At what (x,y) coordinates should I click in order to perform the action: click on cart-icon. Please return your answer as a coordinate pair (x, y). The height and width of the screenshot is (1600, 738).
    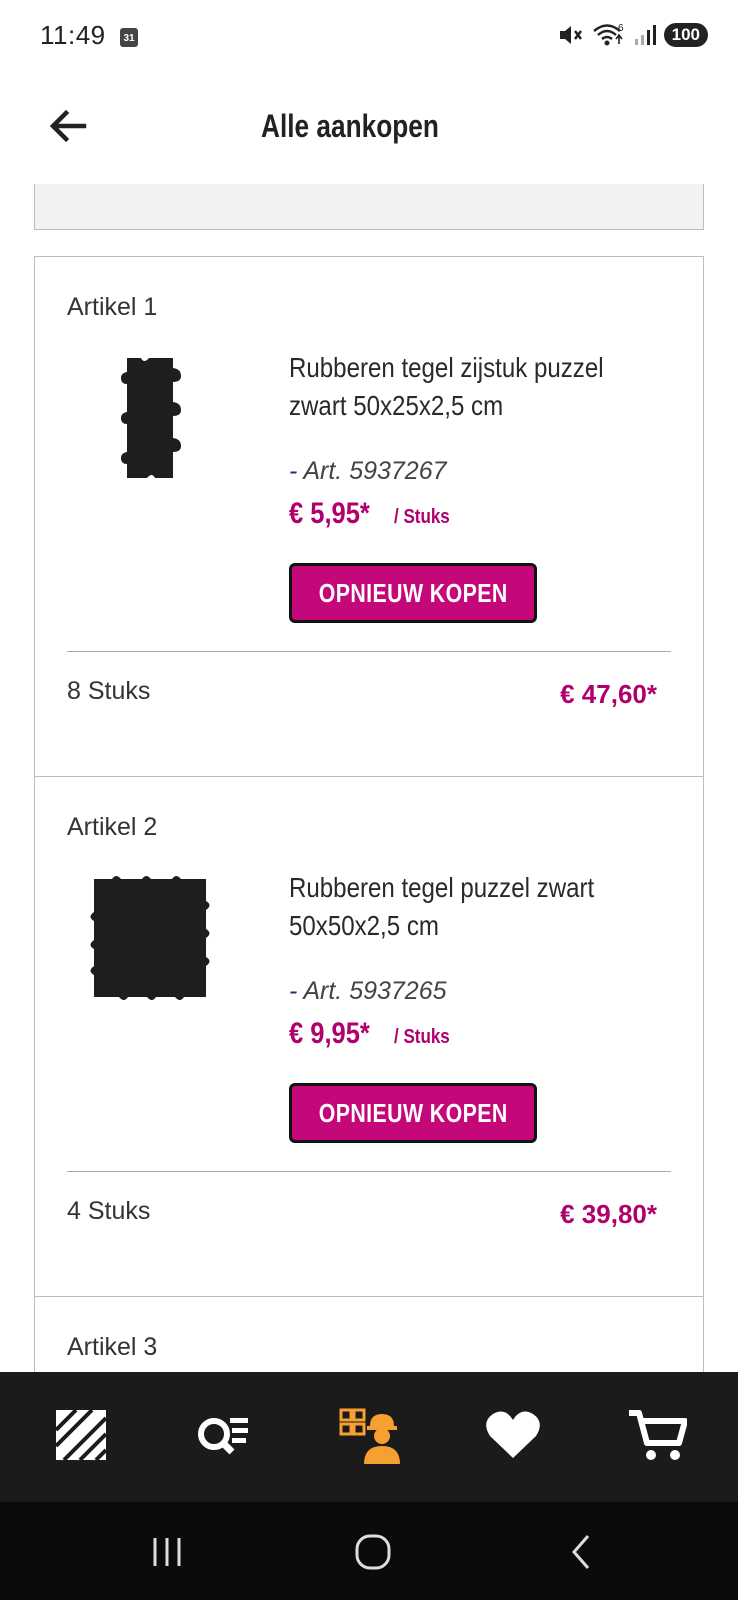
    Looking at the image, I should click on (658, 1435).